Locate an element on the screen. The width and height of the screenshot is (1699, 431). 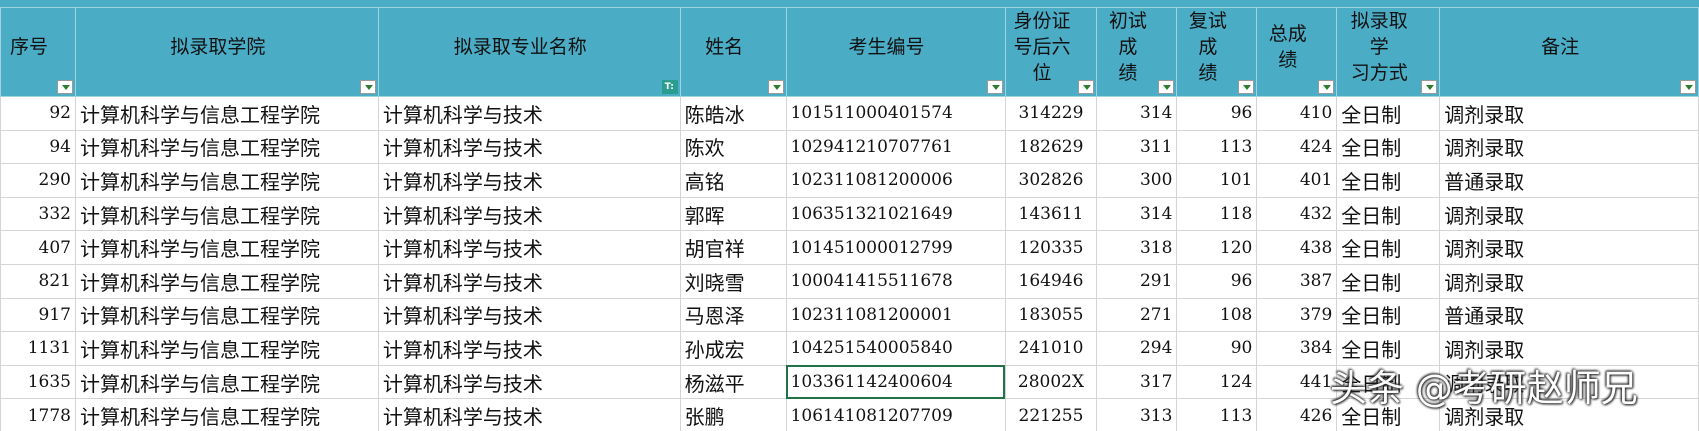
cell-exam-no: 103361142400604 is located at coordinates (895, 382).